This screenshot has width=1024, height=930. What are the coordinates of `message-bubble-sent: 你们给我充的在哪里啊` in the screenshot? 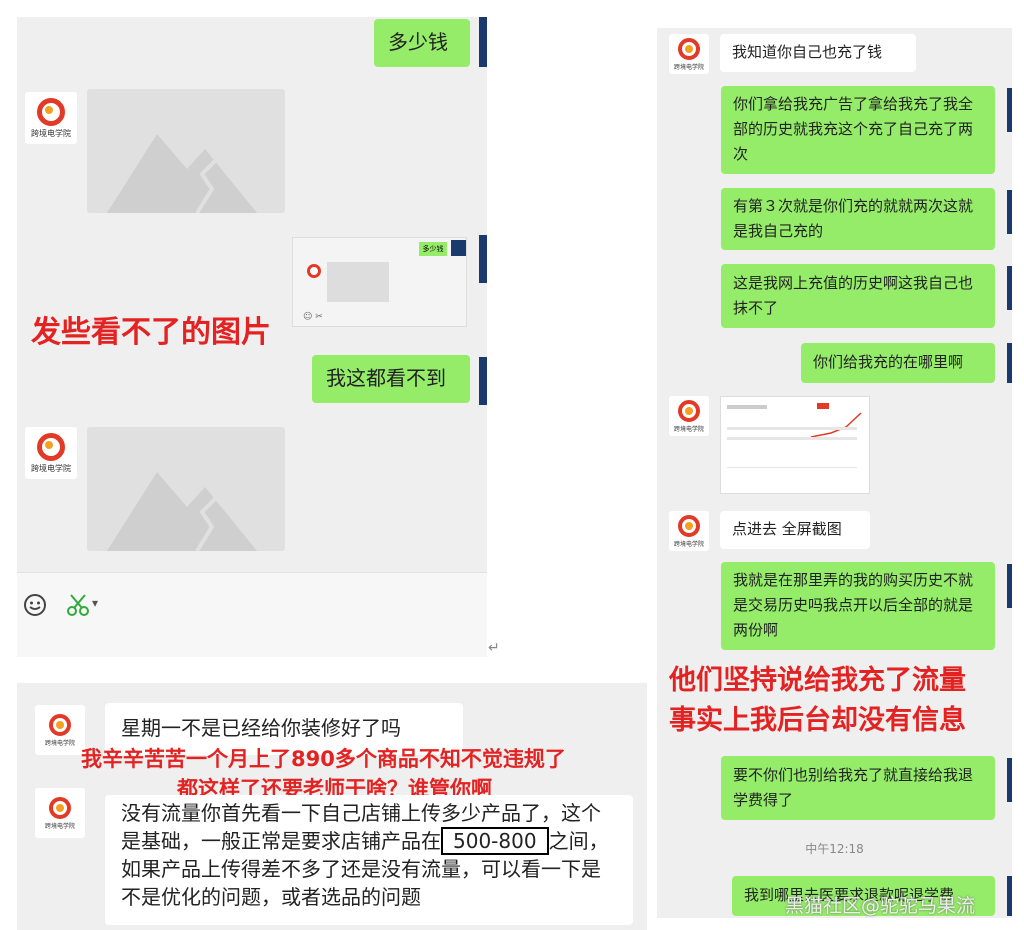 It's located at (898, 363).